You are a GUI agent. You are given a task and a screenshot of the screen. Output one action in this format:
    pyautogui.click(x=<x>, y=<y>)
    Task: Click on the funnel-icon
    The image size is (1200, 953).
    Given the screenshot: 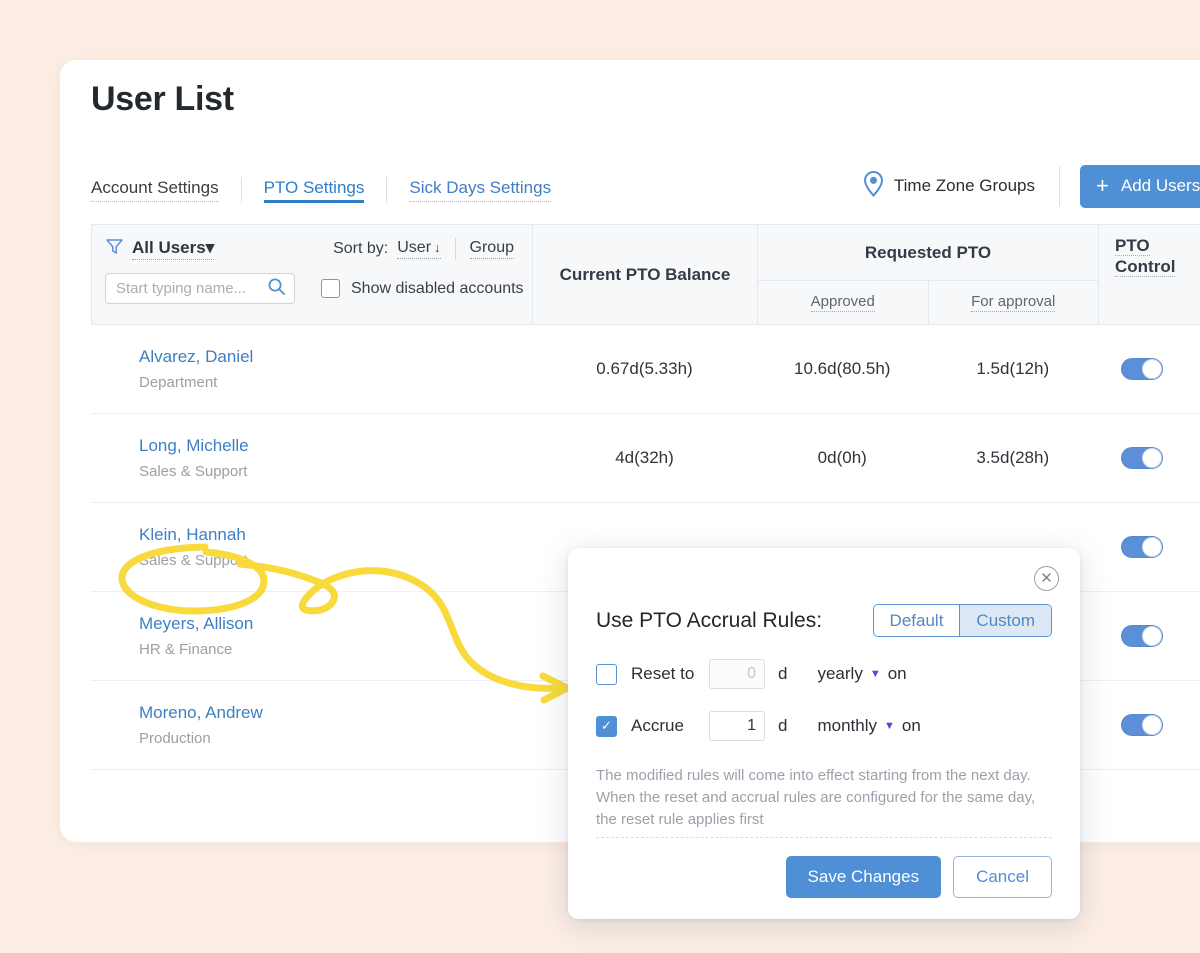 What is the action you would take?
    pyautogui.click(x=114, y=249)
    